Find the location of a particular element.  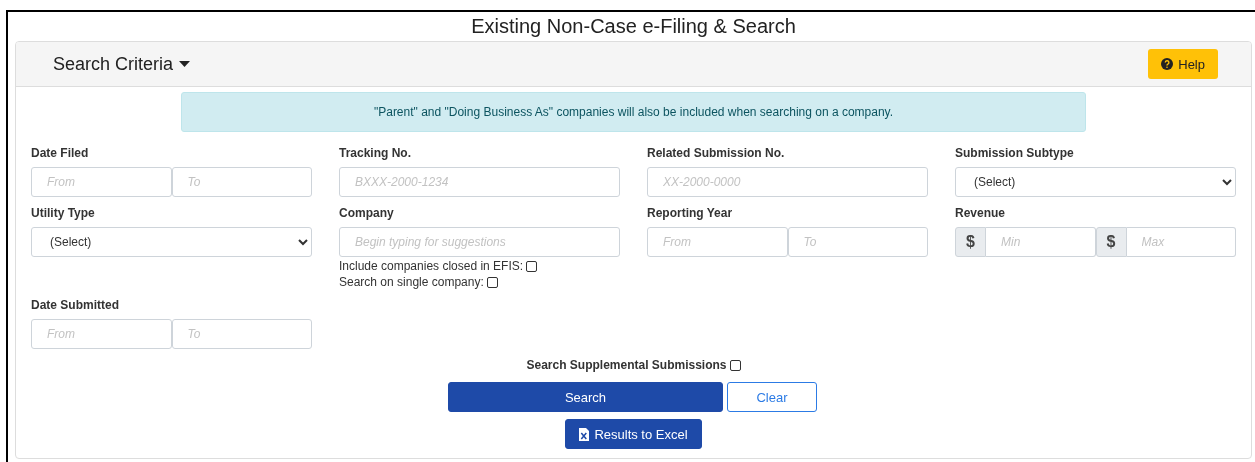

export-button: Results to Excel is located at coordinates (633, 434).